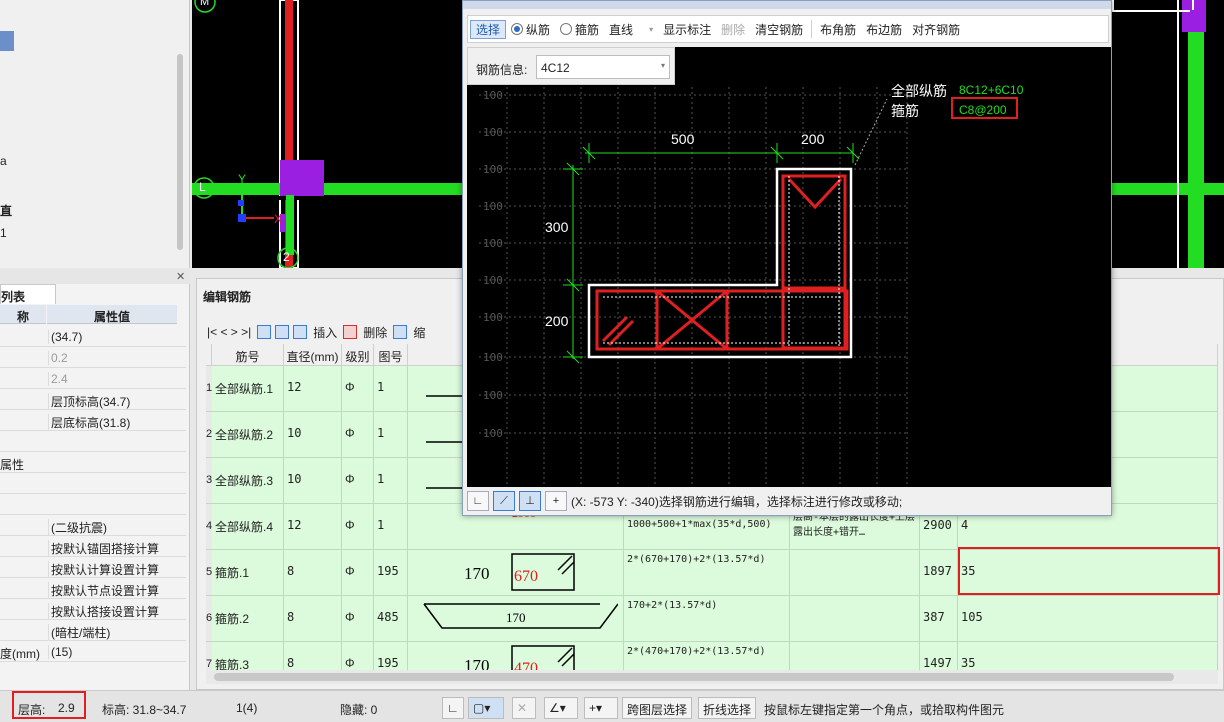 The height and width of the screenshot is (722, 1224). What do you see at coordinates (486, 708) in the screenshot?
I see `select-mode-icon: ▢▾` at bounding box center [486, 708].